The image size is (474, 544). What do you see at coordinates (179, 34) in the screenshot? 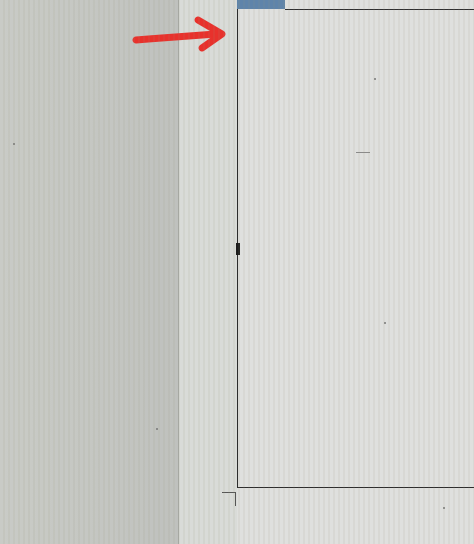
I see `arrow-right-icon` at bounding box center [179, 34].